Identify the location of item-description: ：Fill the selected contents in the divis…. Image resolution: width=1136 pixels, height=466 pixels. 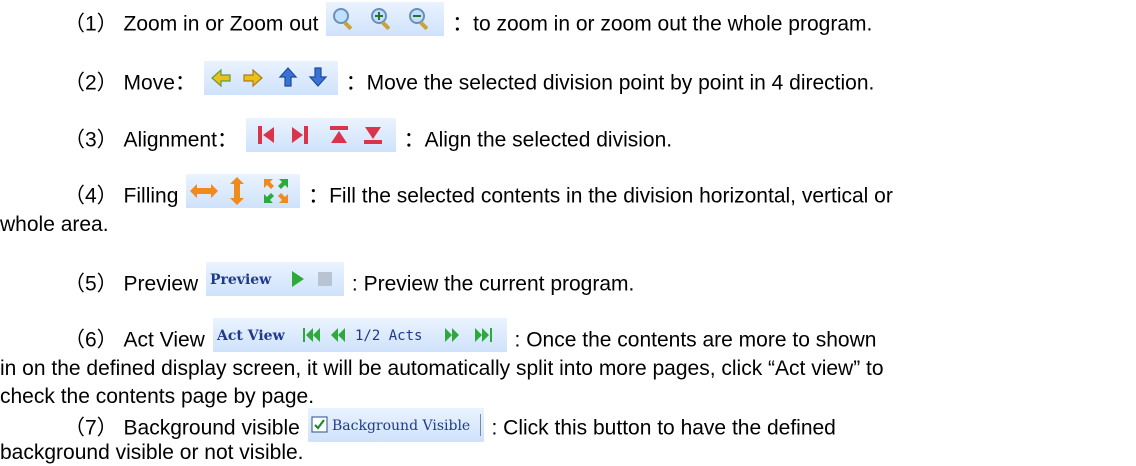
(600, 196).